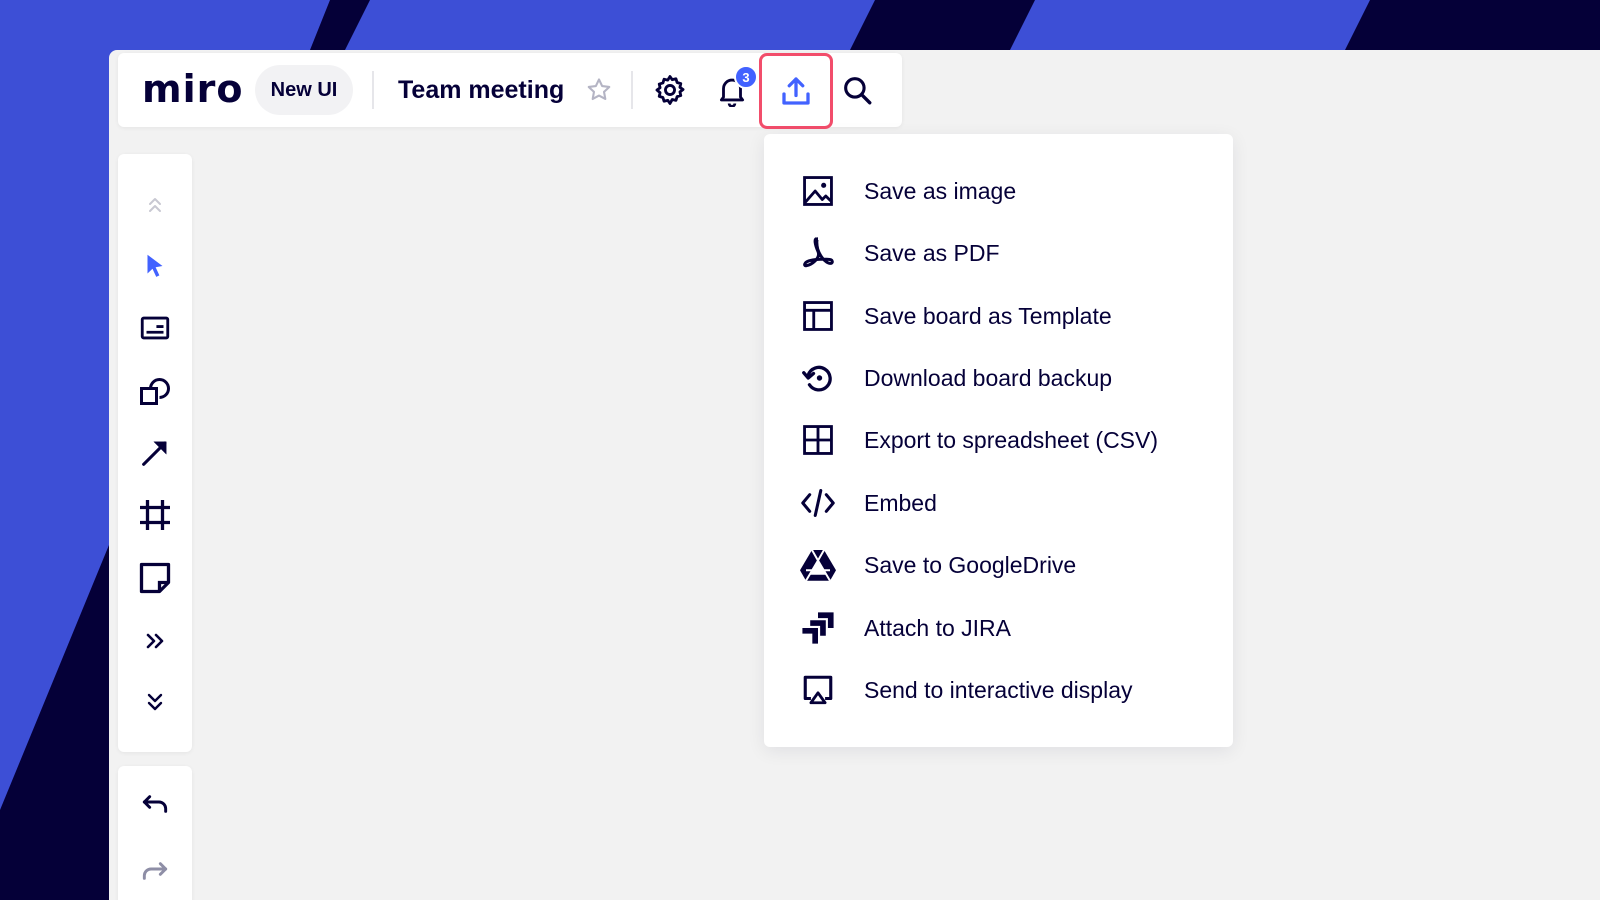 This screenshot has width=1600, height=900. What do you see at coordinates (746, 77) in the screenshot?
I see `notification-badge: 3` at bounding box center [746, 77].